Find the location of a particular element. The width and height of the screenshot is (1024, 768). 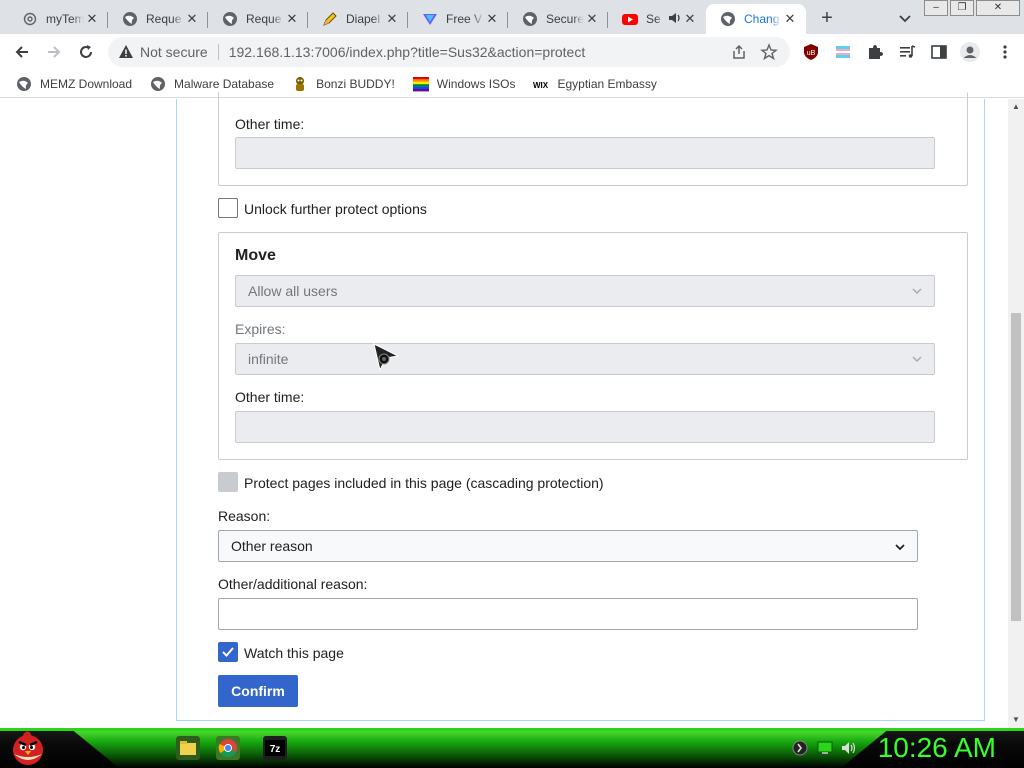

move-legend: Move is located at coordinates (255, 255).